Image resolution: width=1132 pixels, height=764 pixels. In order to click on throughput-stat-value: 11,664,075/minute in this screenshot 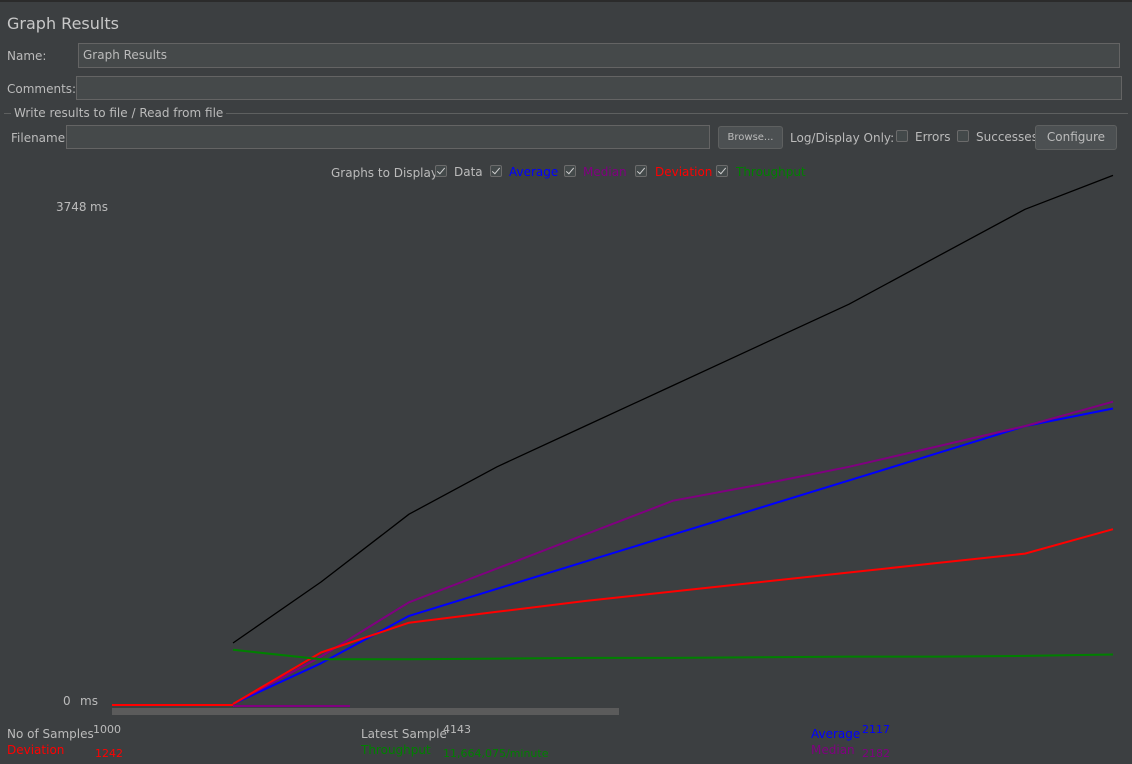, I will do `click(496, 753)`.